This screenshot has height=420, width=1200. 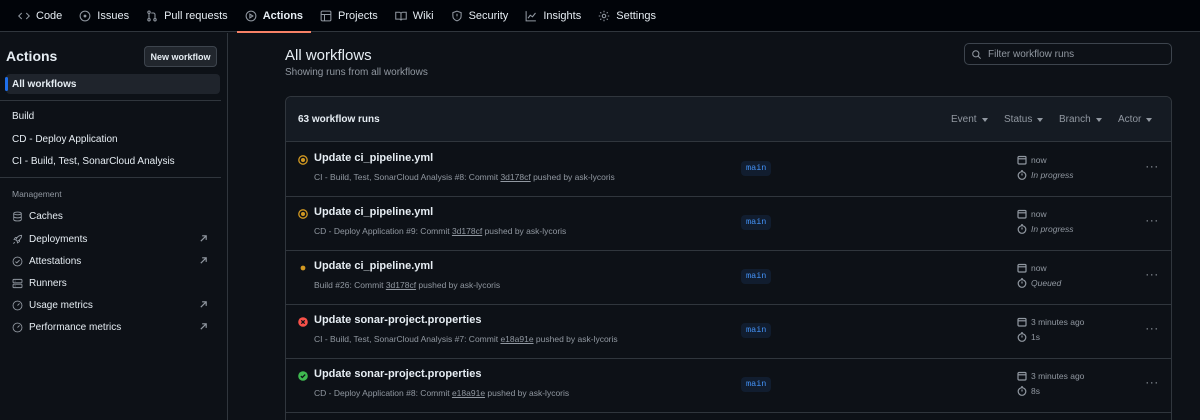 I want to click on sidebar-item-all-workflows: All workflows, so click(x=112, y=84).